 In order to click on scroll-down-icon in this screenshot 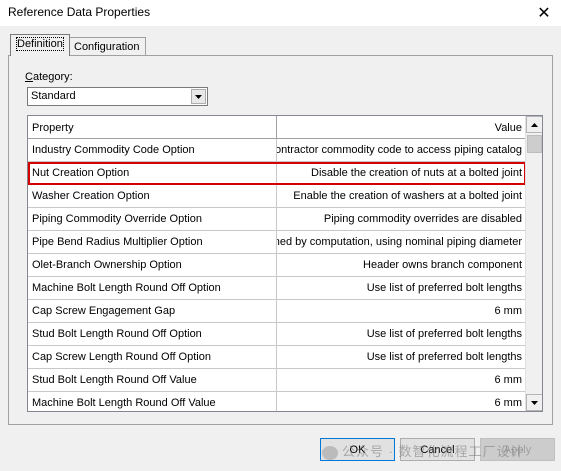, I will do `click(534, 402)`.